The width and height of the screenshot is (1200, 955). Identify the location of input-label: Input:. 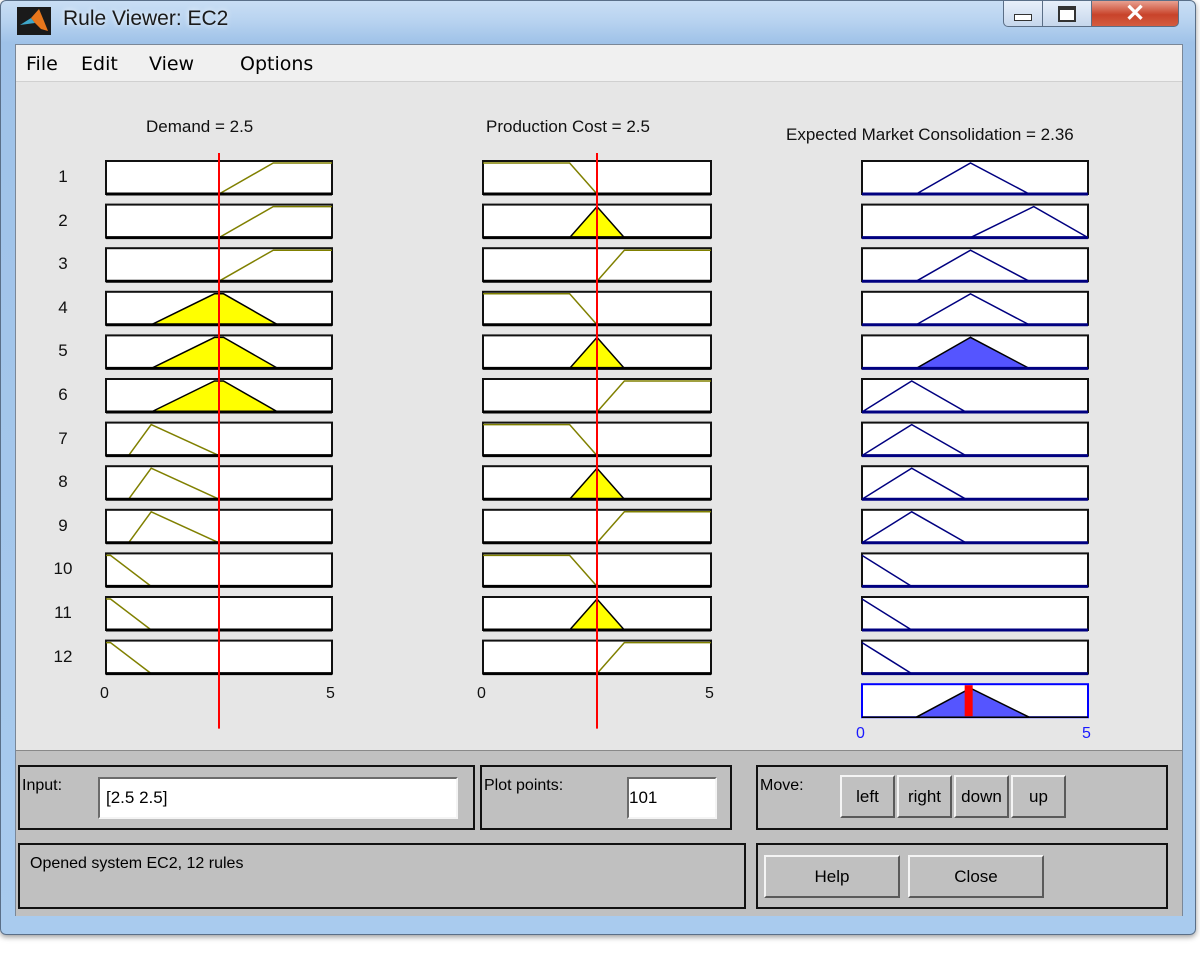
(42, 785).